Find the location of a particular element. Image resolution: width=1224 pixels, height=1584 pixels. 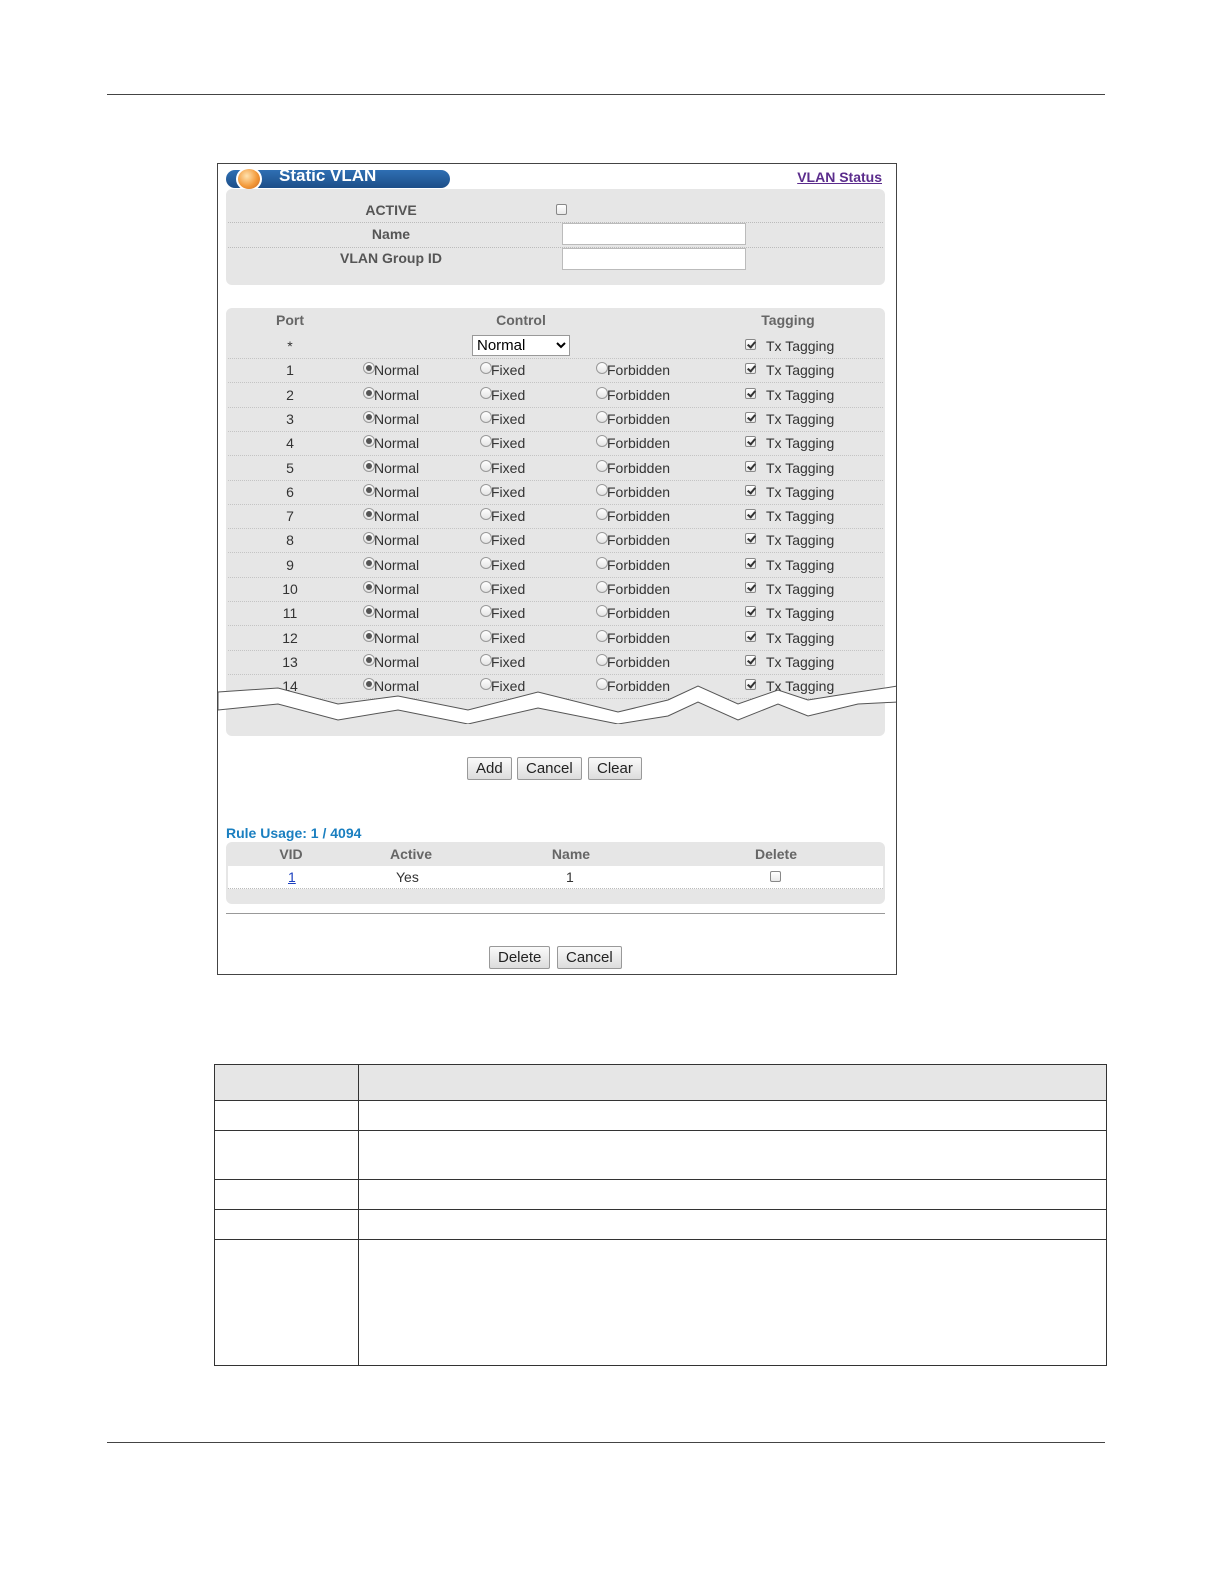

port-number: 6 is located at coordinates (290, 491).